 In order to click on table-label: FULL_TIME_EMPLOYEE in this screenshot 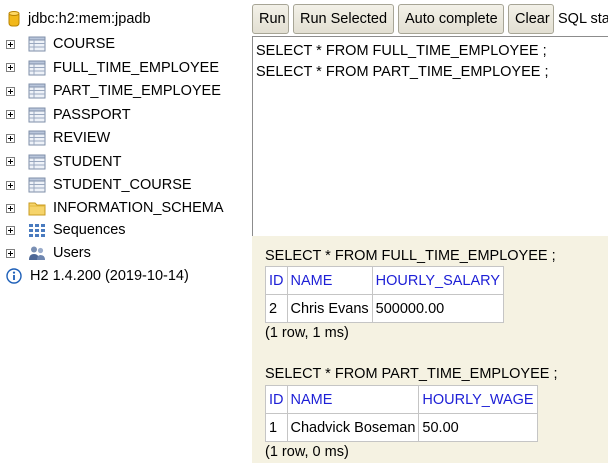, I will do `click(136, 67)`.